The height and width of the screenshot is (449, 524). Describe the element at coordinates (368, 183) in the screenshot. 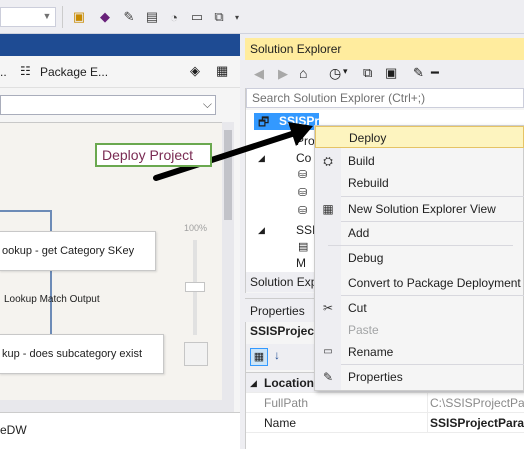

I see `menu-item-label: Rebuild` at that location.